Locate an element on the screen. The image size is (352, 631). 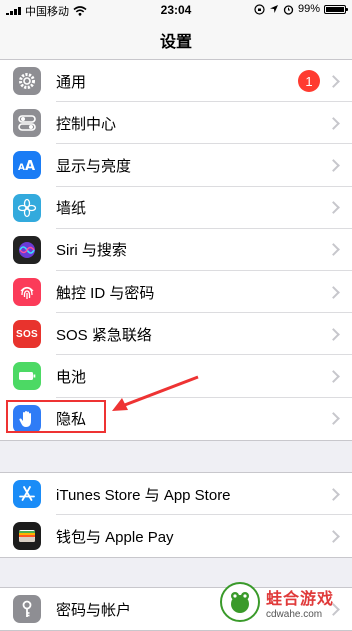
settings-row-app-store: iTunes Store 与 App Store is located at coordinates (176, 494).